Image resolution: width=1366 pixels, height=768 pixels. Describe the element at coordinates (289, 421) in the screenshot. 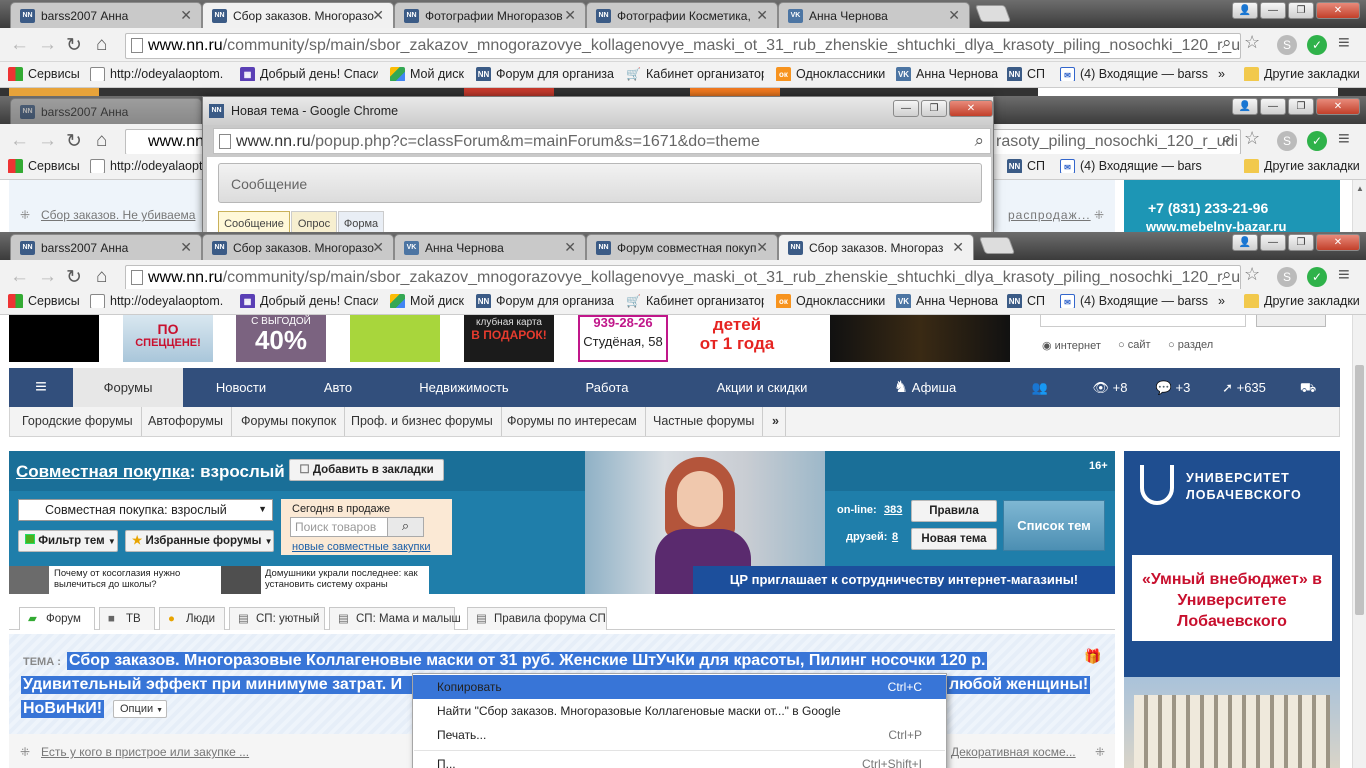

I see `subnav-shopping: Форумы покупок` at that location.